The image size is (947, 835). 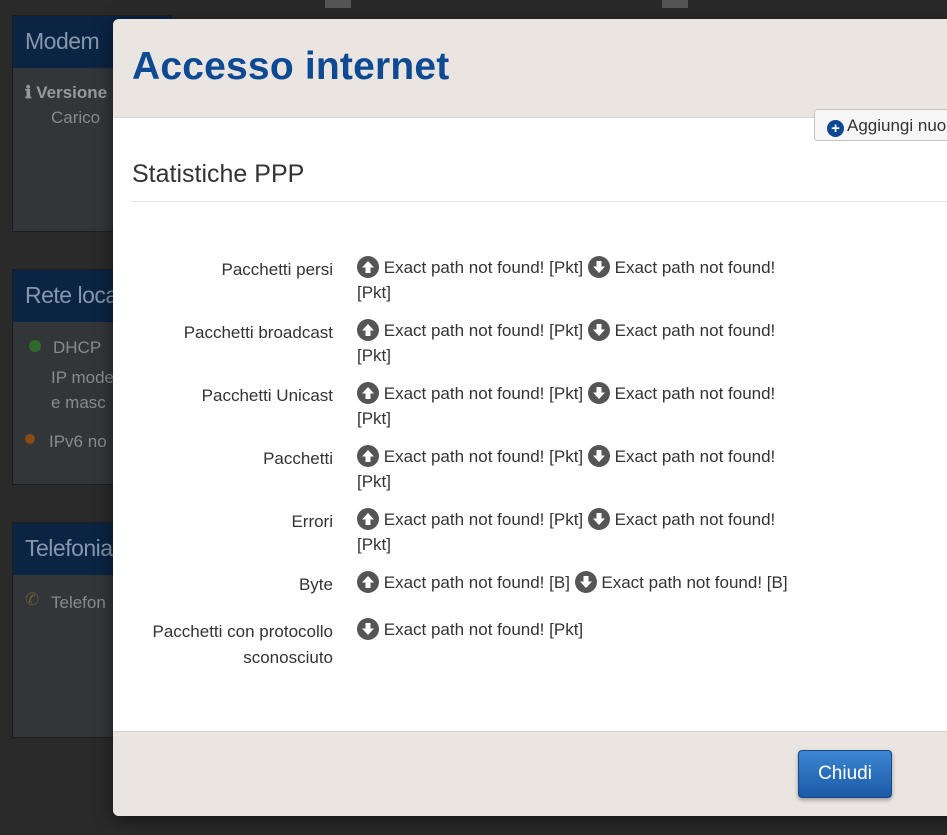 I want to click on download-value: Exact path not found! [Pkt], so click(x=483, y=629).